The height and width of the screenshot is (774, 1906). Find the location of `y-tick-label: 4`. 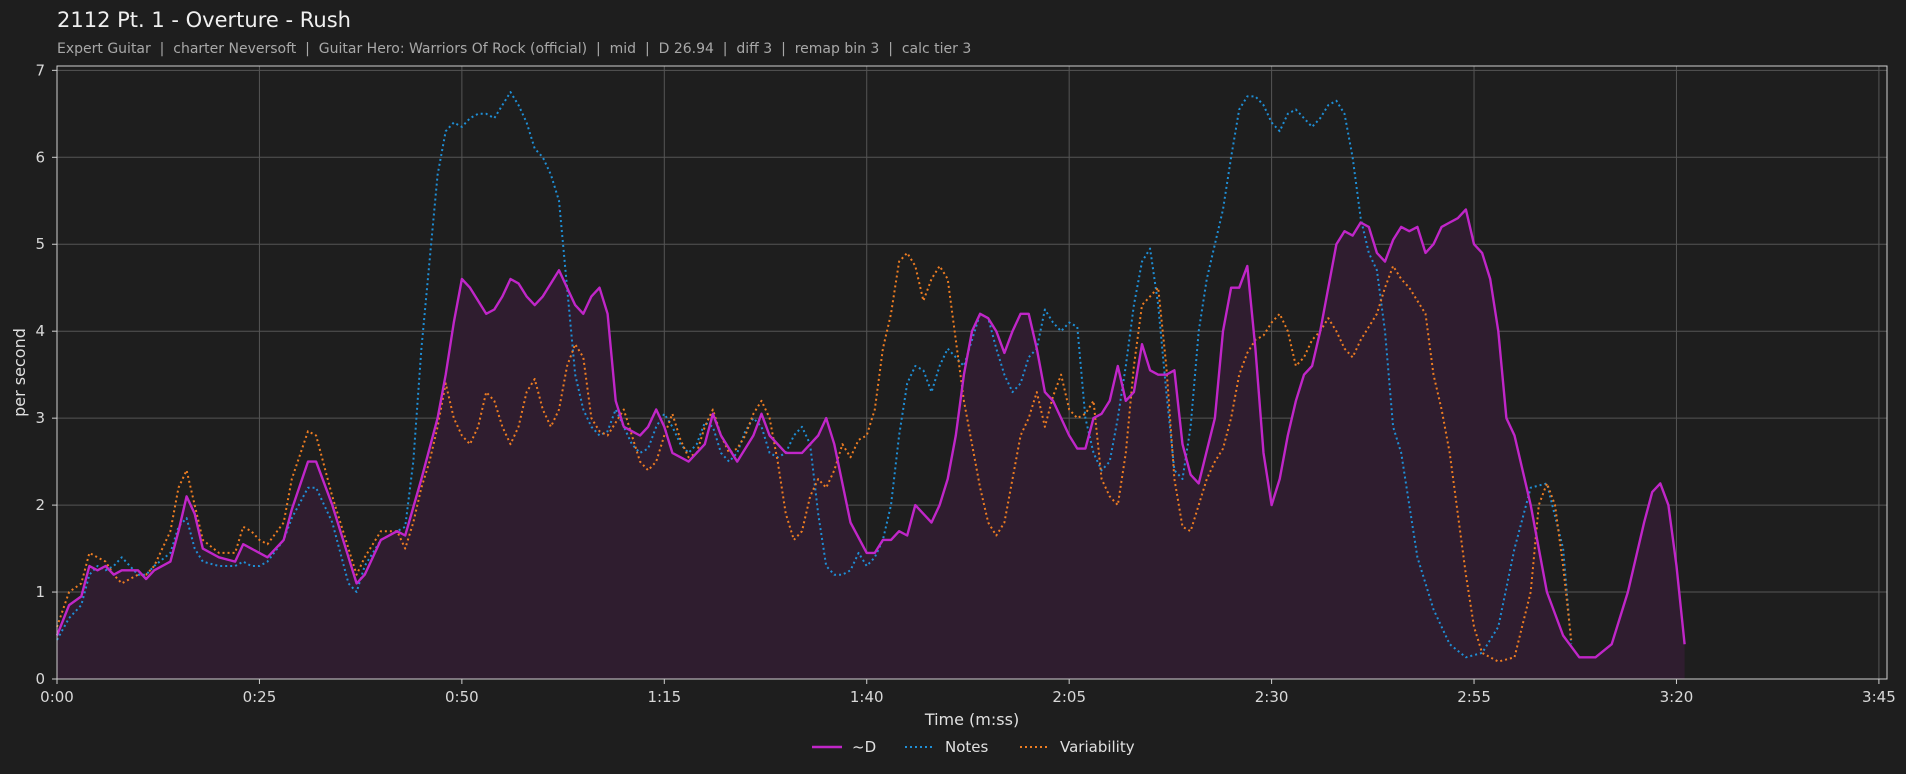

y-tick-label: 4 is located at coordinates (40, 331).